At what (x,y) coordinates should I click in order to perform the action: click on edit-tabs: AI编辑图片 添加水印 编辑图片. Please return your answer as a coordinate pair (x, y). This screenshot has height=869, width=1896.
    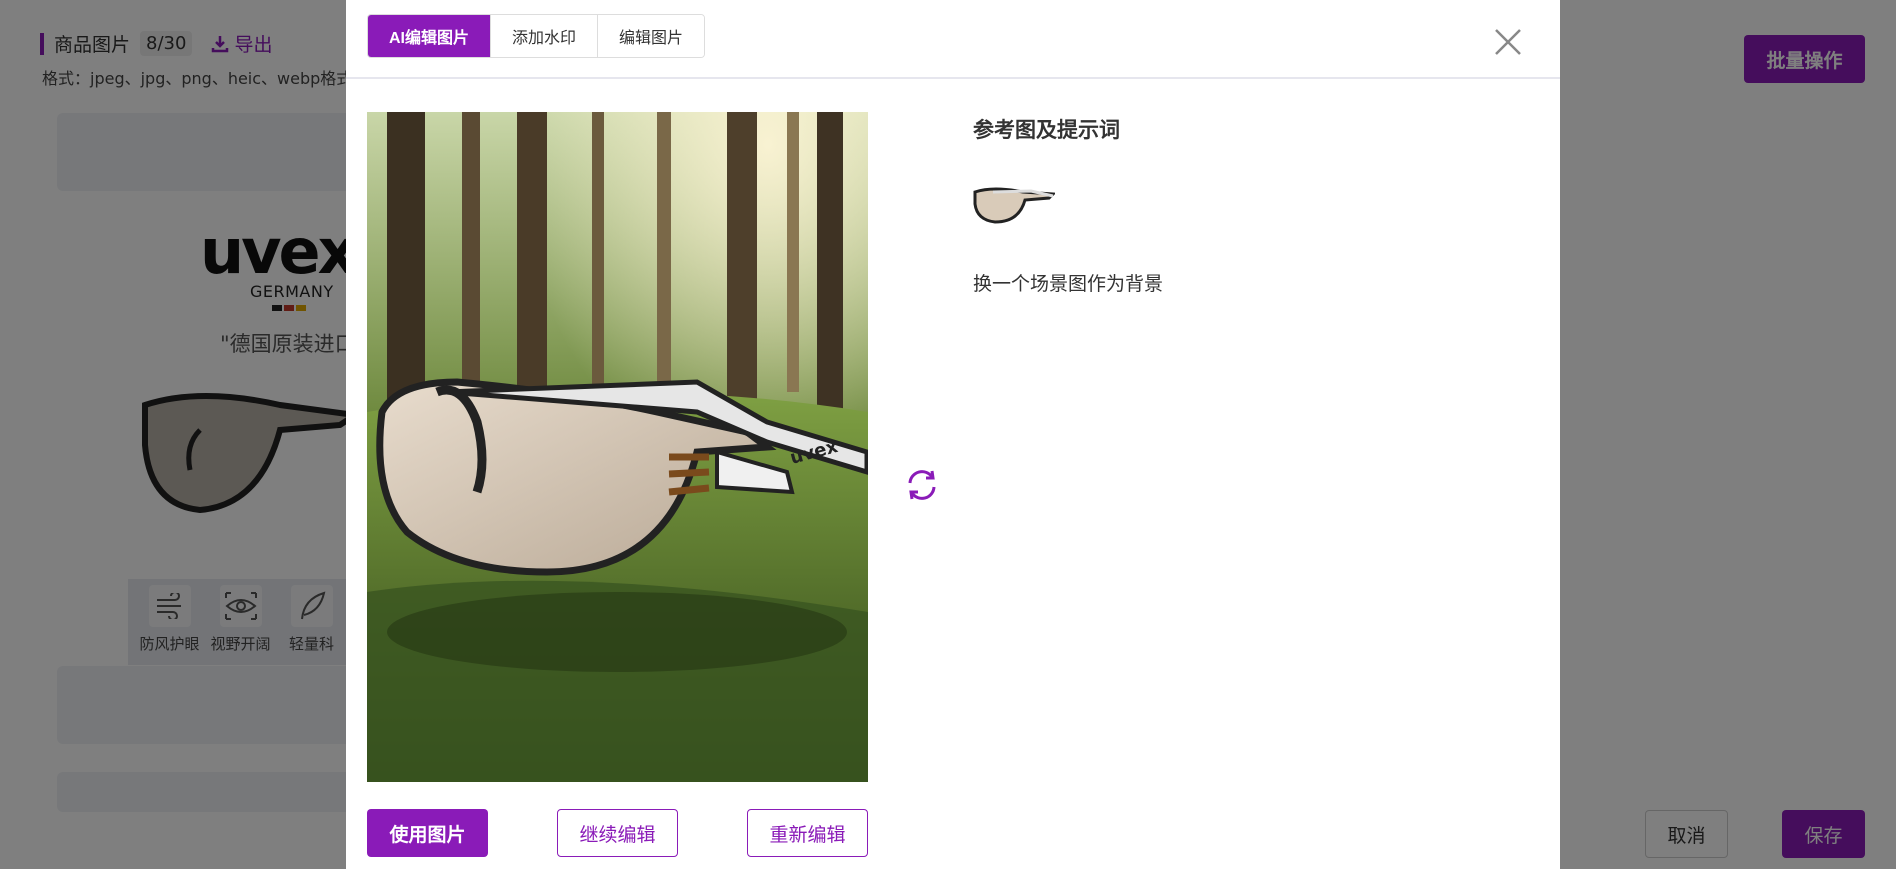
    Looking at the image, I should click on (536, 36).